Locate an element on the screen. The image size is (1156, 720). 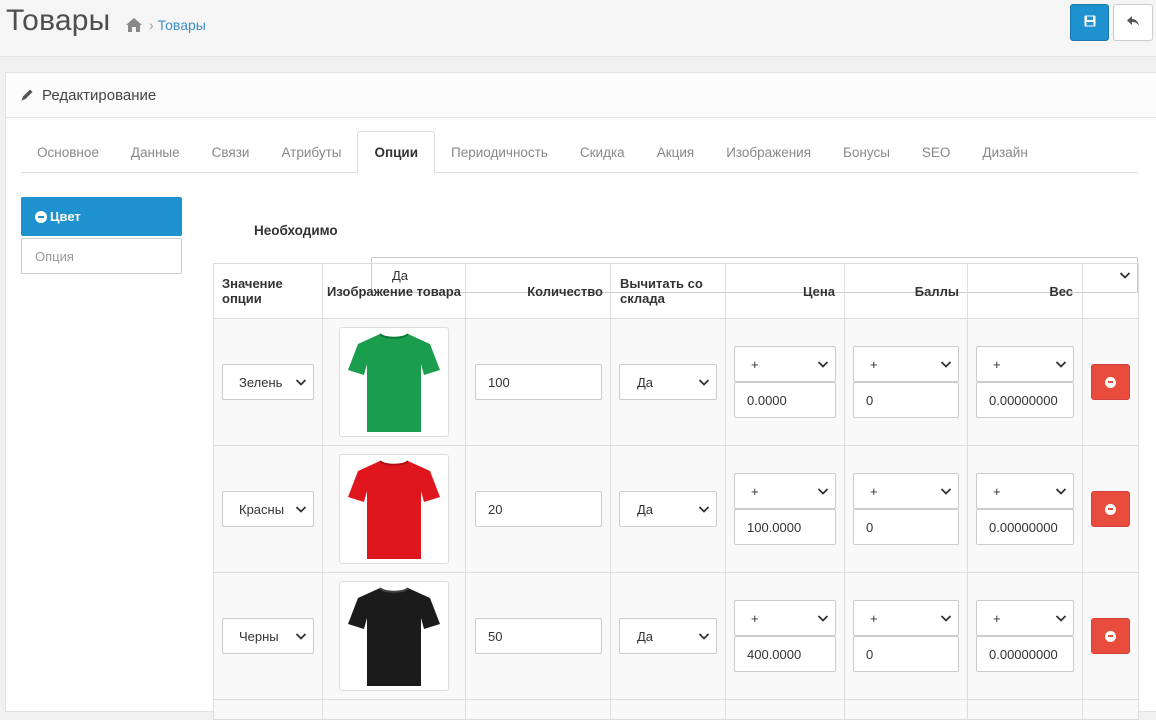
option-value-text: Зелень is located at coordinates (261, 382).